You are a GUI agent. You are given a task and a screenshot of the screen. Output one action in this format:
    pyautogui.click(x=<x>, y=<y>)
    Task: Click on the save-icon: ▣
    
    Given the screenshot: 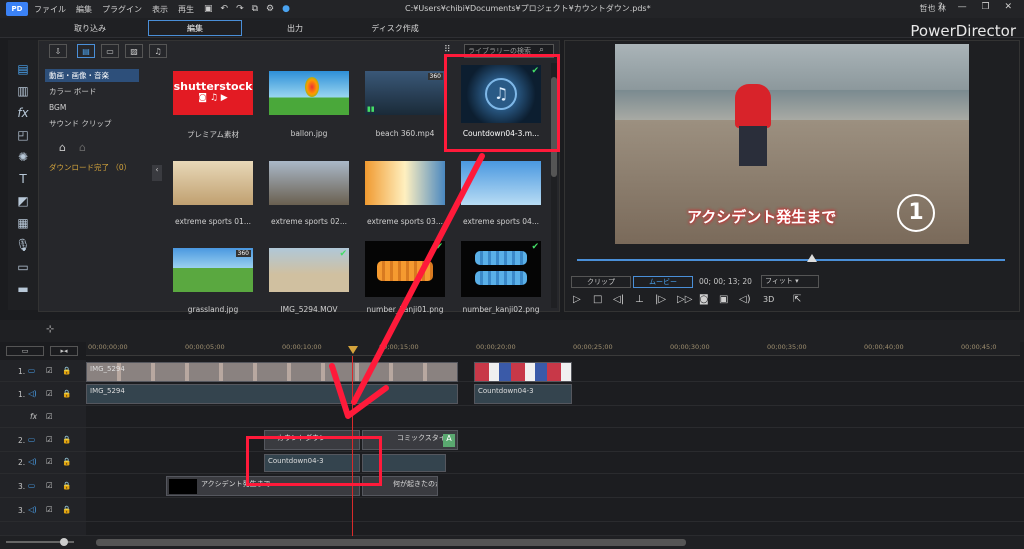 What is the action you would take?
    pyautogui.click(x=208, y=9)
    